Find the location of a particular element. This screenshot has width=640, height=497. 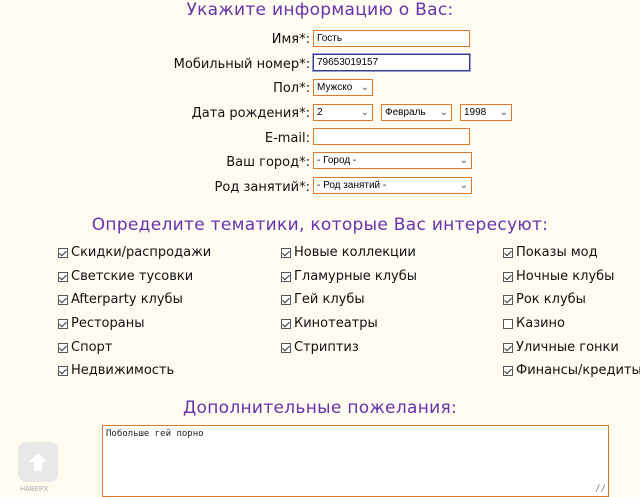

section-title-info: Укажите информацию о Вас: is located at coordinates (320, 10).